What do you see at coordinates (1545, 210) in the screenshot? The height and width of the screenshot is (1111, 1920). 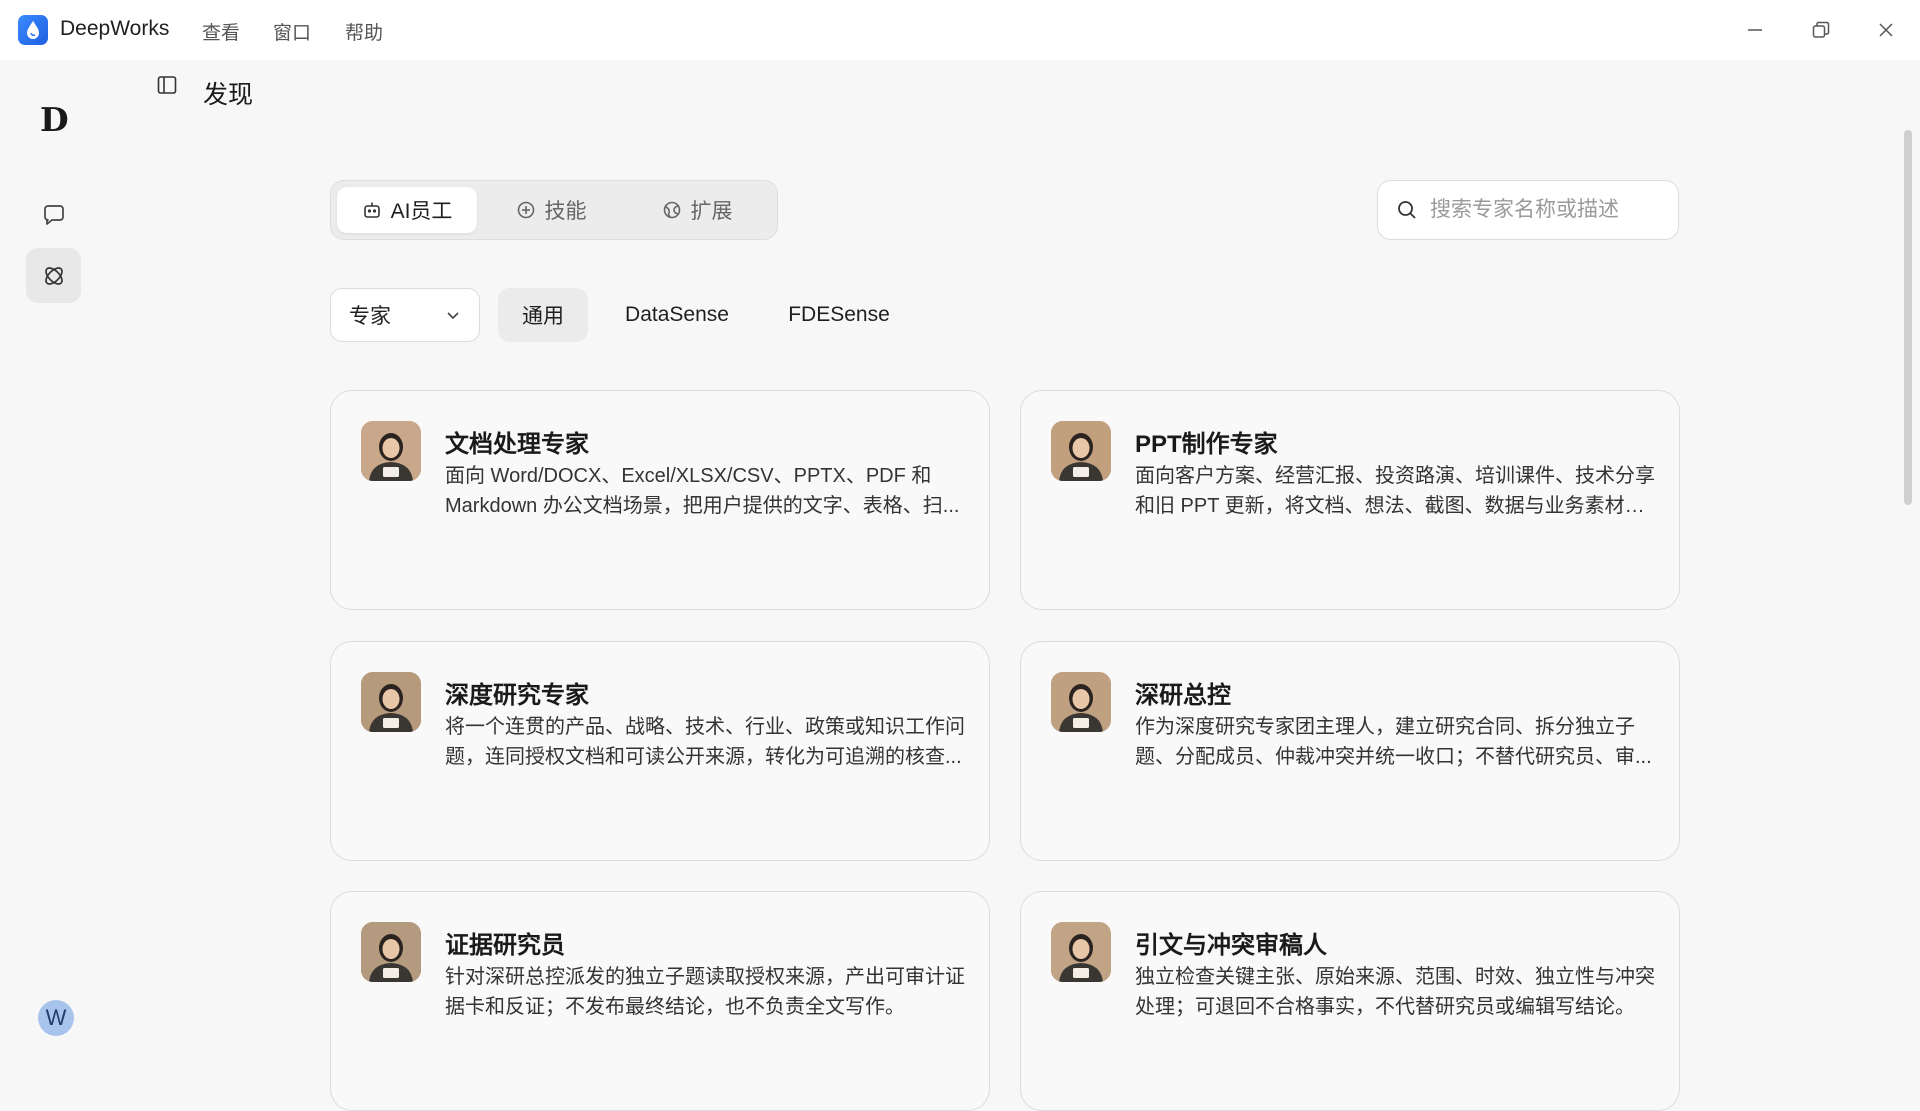 I see `search-input` at bounding box center [1545, 210].